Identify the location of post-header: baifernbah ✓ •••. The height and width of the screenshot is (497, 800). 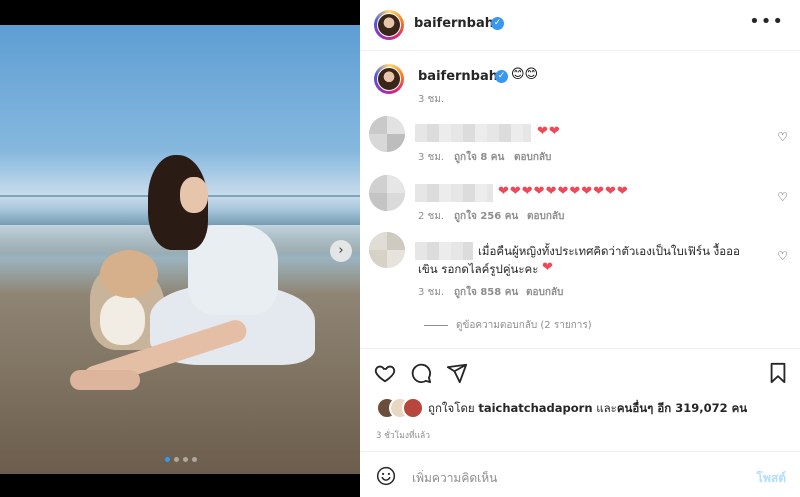
(580, 25).